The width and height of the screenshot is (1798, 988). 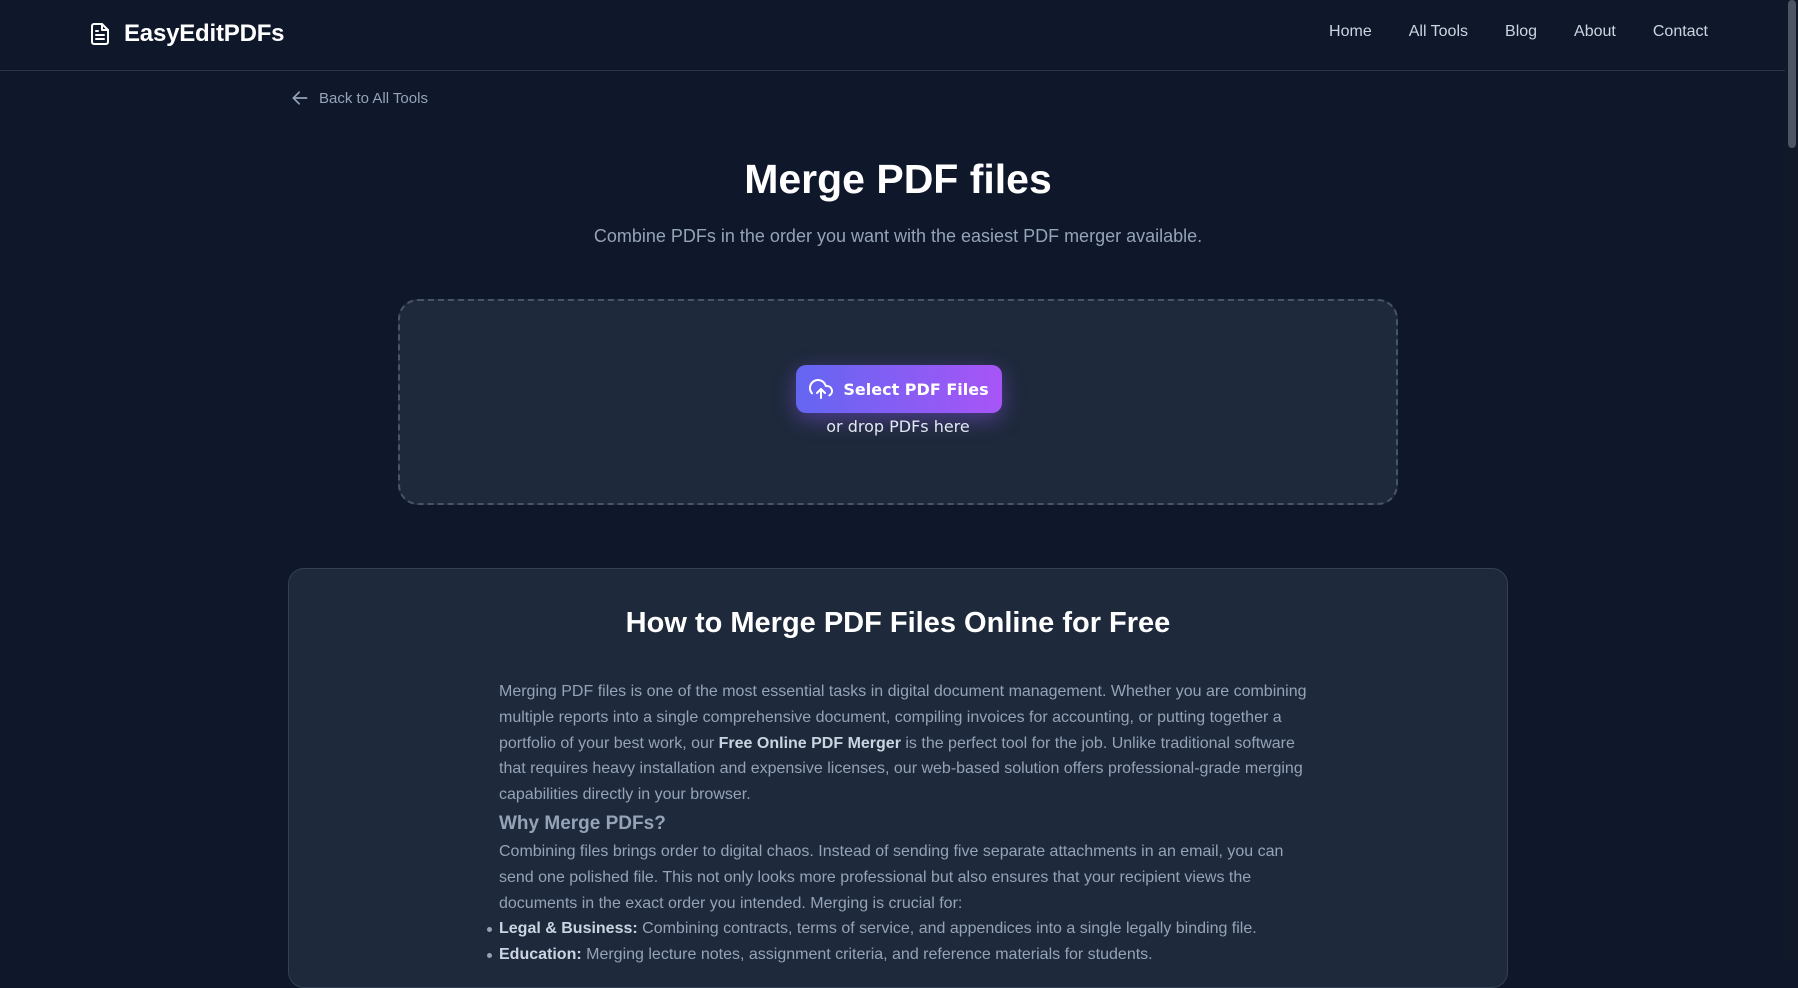 What do you see at coordinates (1791, 479) in the screenshot?
I see `page-scrollbar` at bounding box center [1791, 479].